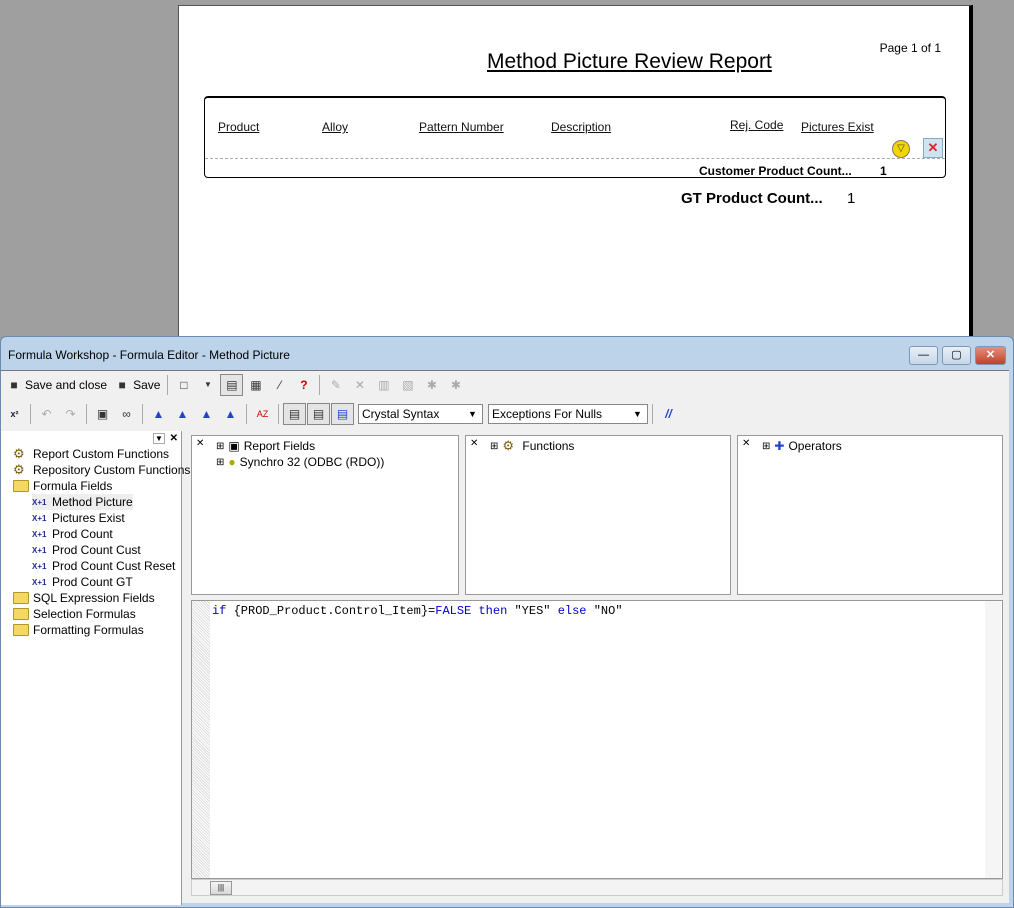 Image resolution: width=1014 pixels, height=908 pixels. What do you see at coordinates (548, 446) in the screenshot?
I see `tree-item-label: Functions` at bounding box center [548, 446].